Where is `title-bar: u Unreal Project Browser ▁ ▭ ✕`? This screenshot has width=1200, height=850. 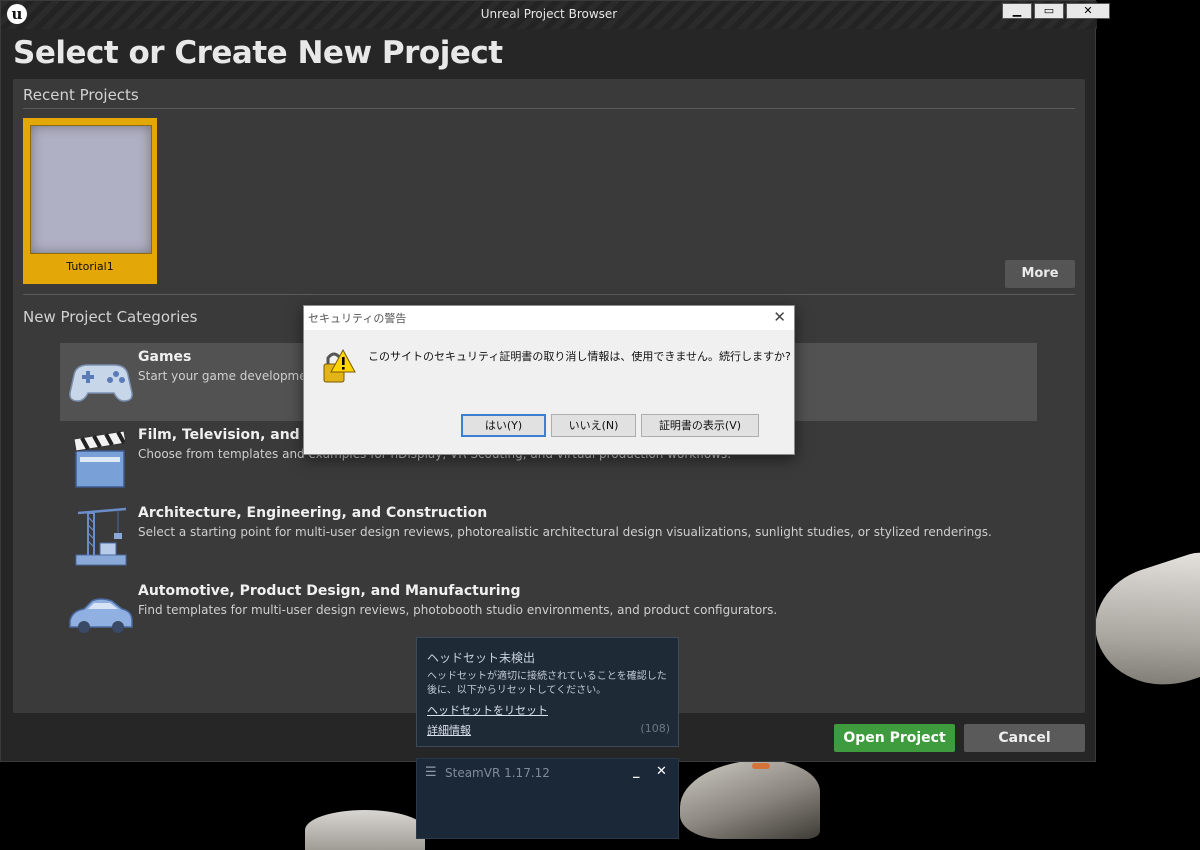 title-bar: u Unreal Project Browser ▁ ▭ ✕ is located at coordinates (555, 15).